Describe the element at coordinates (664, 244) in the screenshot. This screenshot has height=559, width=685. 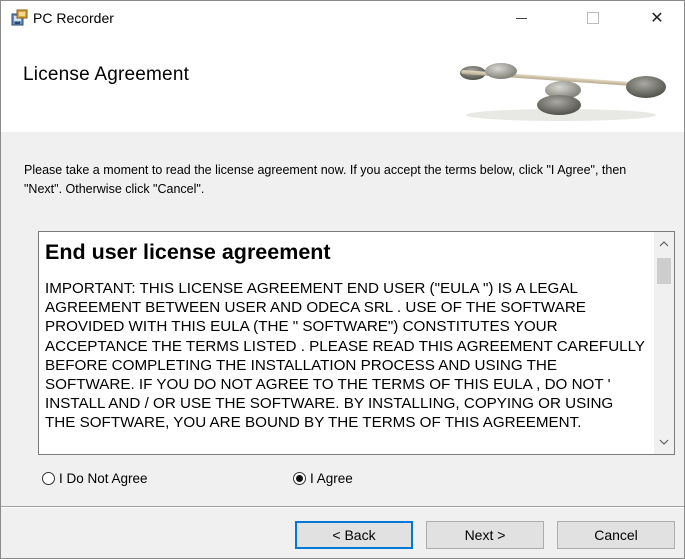
I see `scroll-up-icon` at that location.